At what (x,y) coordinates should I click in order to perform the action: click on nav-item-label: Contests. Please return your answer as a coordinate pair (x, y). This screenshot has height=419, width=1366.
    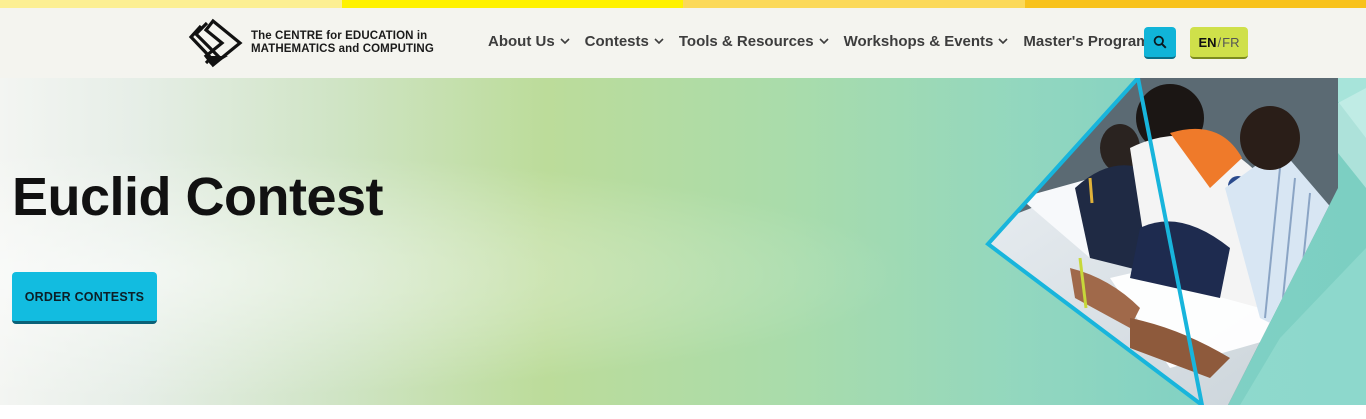
    Looking at the image, I should click on (616, 41).